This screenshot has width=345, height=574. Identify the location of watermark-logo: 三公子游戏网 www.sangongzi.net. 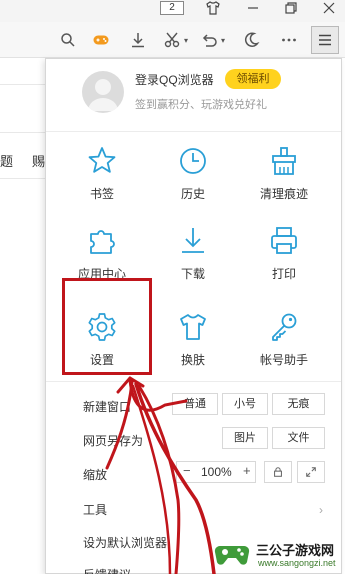
(276, 554).